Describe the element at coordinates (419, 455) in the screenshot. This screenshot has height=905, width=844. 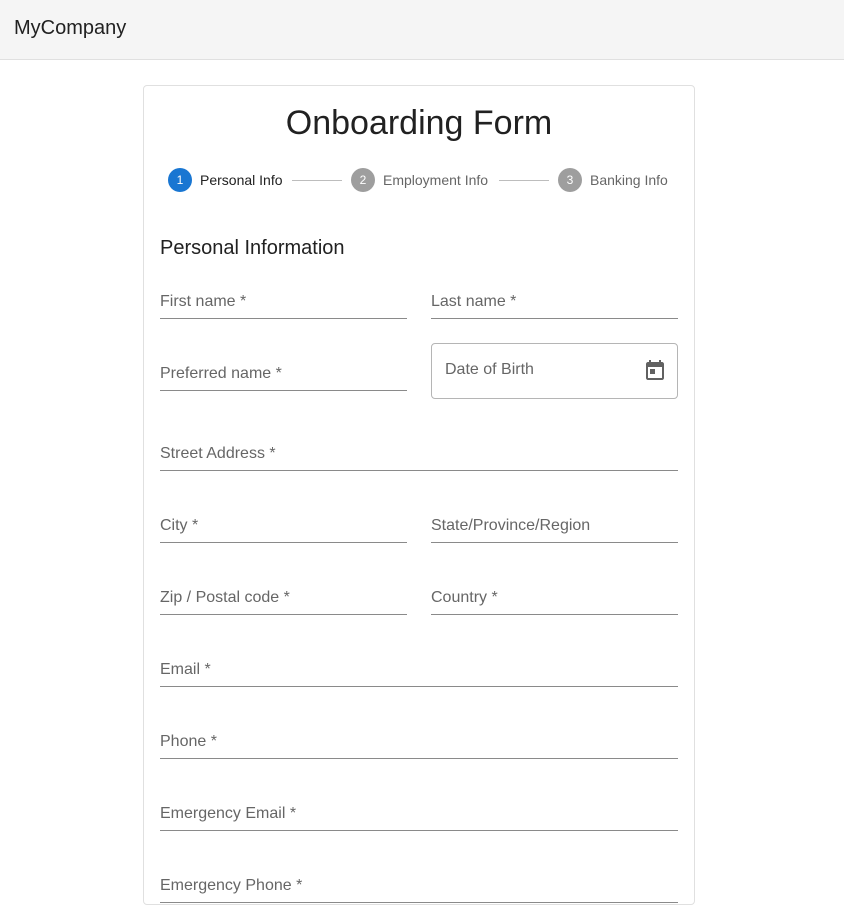
I see `street-address-field: Street Address *` at that location.